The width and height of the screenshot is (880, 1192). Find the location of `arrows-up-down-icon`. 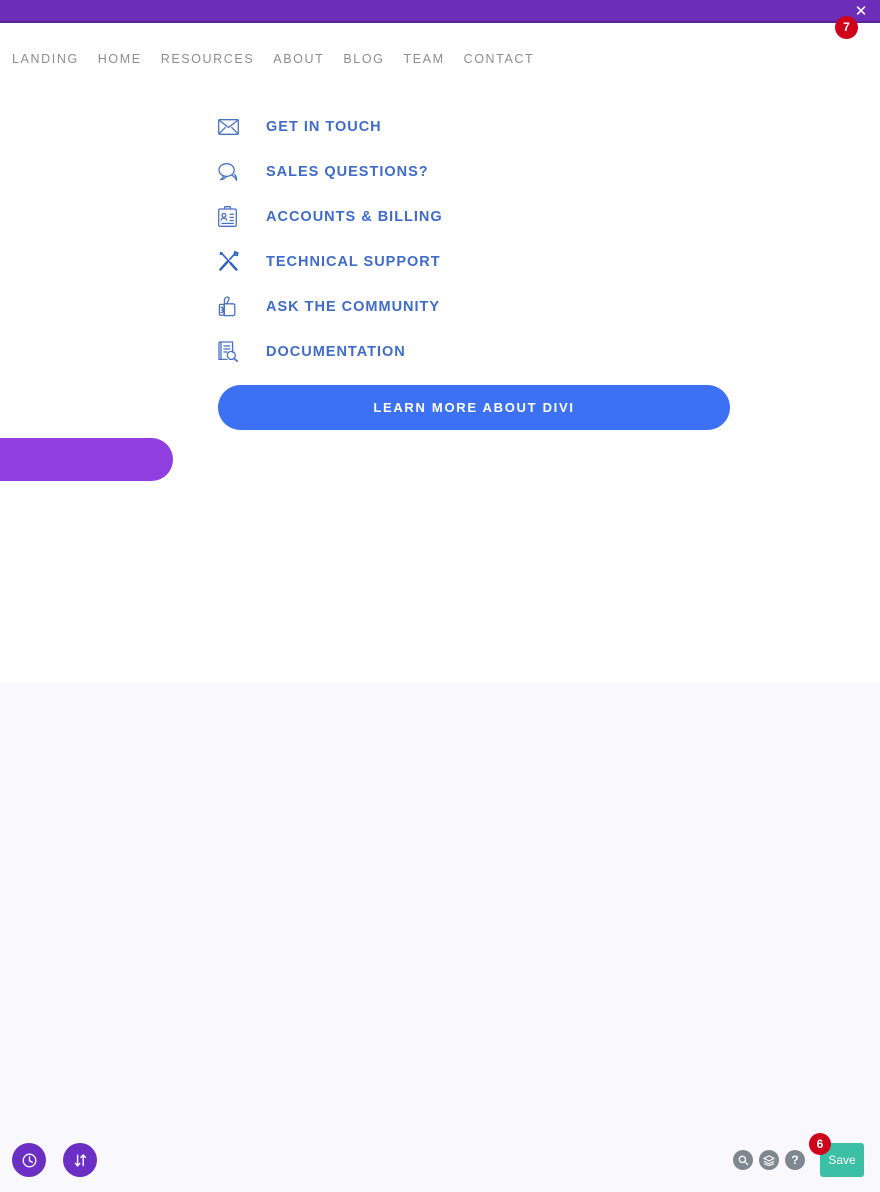

arrows-up-down-icon is located at coordinates (80, 1160).